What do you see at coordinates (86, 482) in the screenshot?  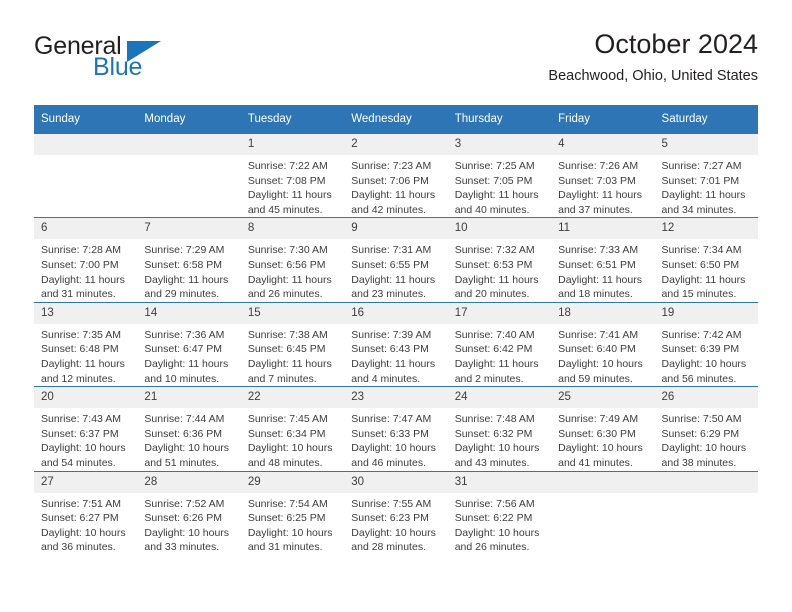 I see `day-number: 27` at bounding box center [86, 482].